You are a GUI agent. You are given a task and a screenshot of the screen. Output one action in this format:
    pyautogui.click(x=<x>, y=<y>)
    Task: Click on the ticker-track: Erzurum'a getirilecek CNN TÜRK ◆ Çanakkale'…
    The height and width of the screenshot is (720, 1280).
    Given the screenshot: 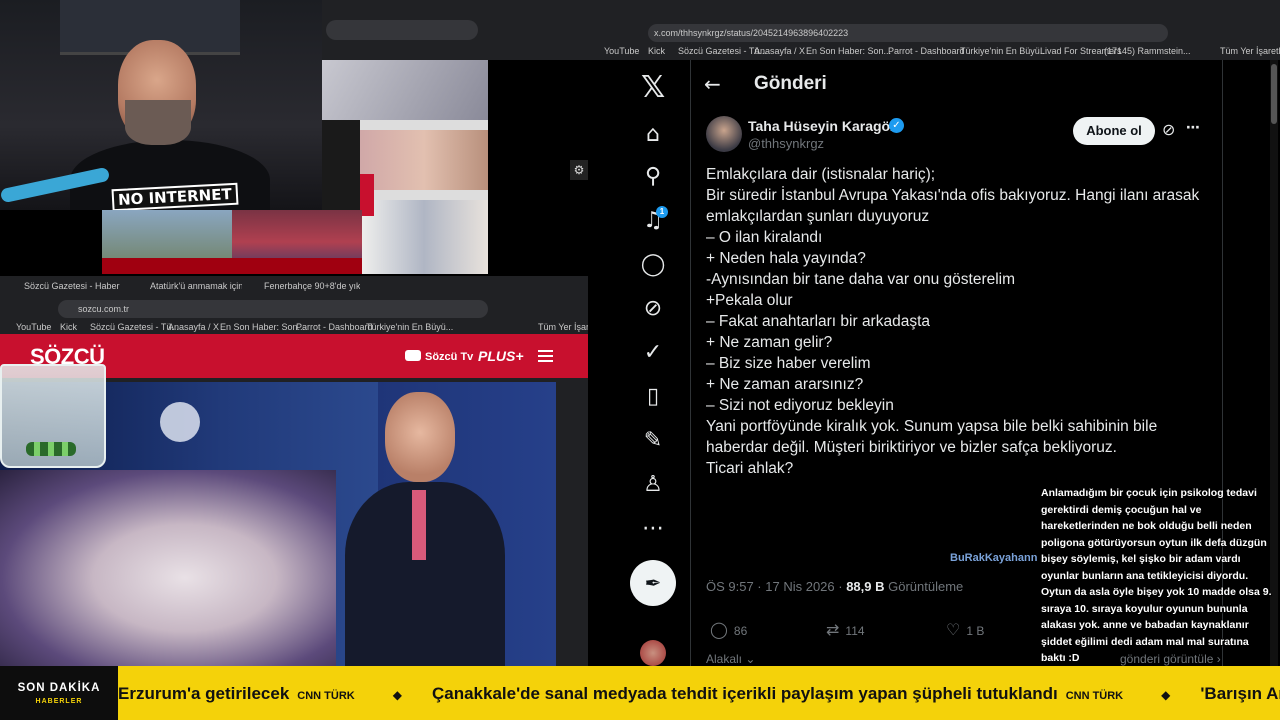 What is the action you would take?
    pyautogui.click(x=699, y=694)
    